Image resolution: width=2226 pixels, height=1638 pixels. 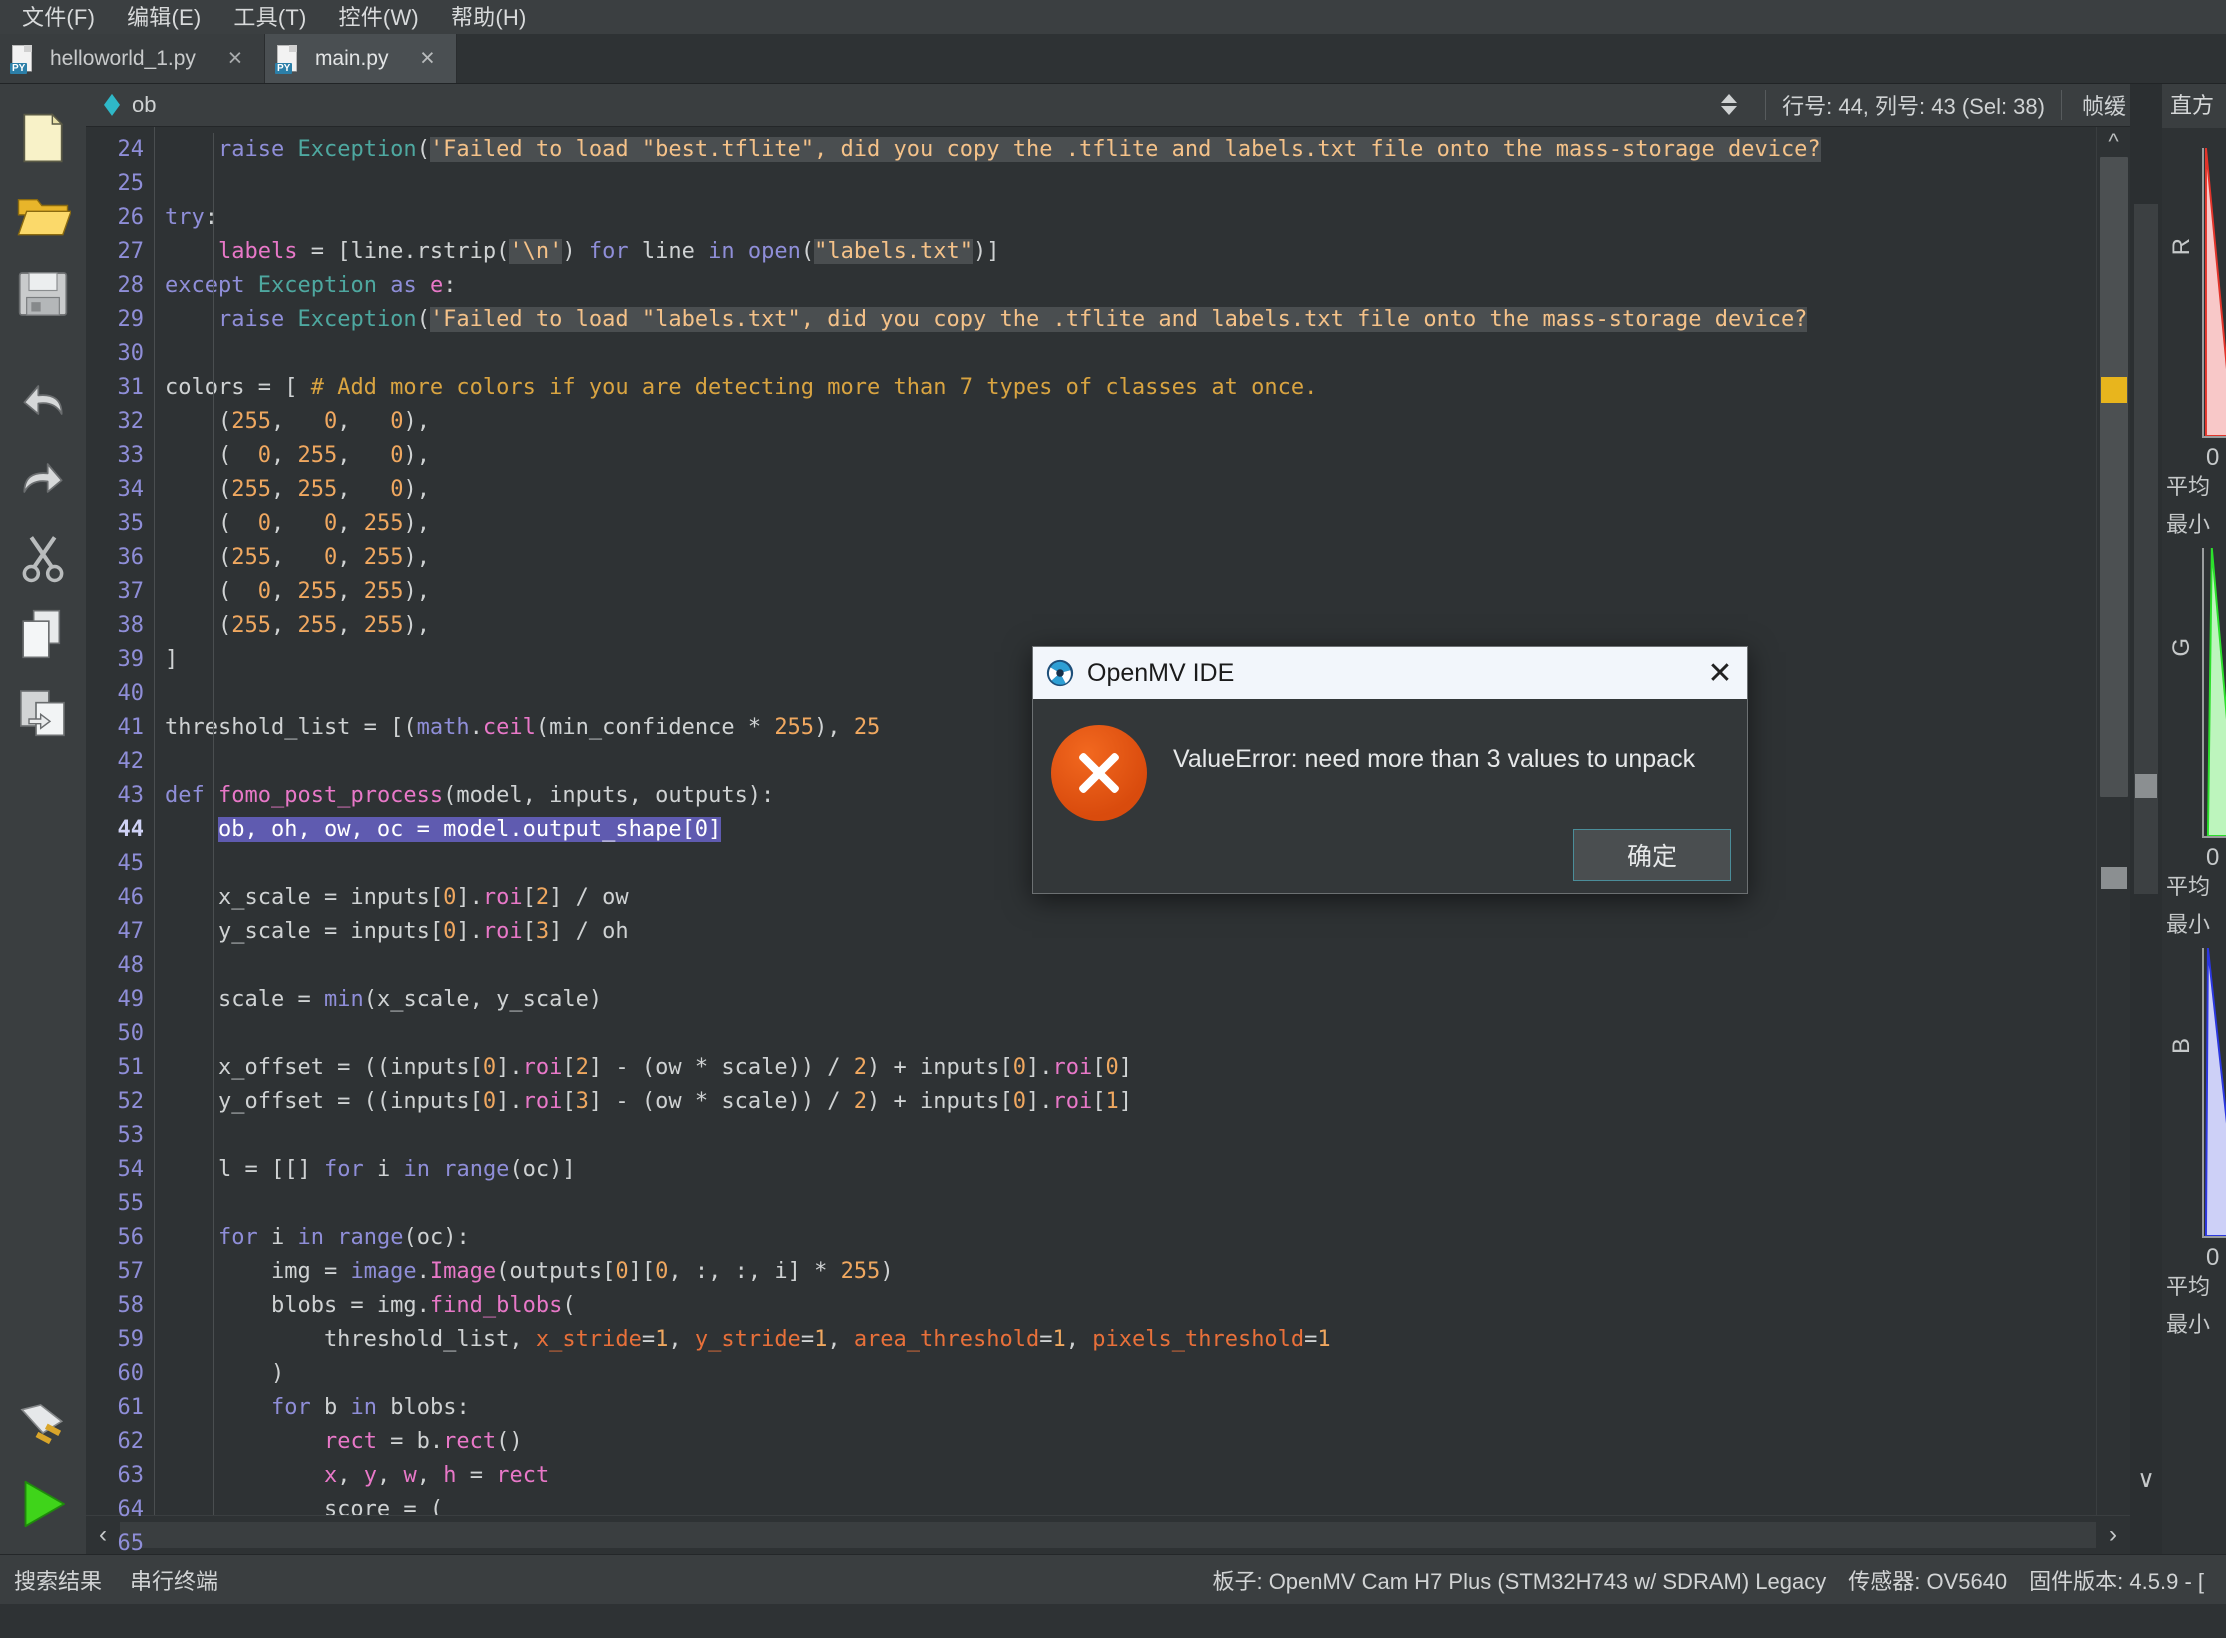 What do you see at coordinates (1125, 524) in the screenshot?
I see `code-line: ( 0, 0, 255),` at bounding box center [1125, 524].